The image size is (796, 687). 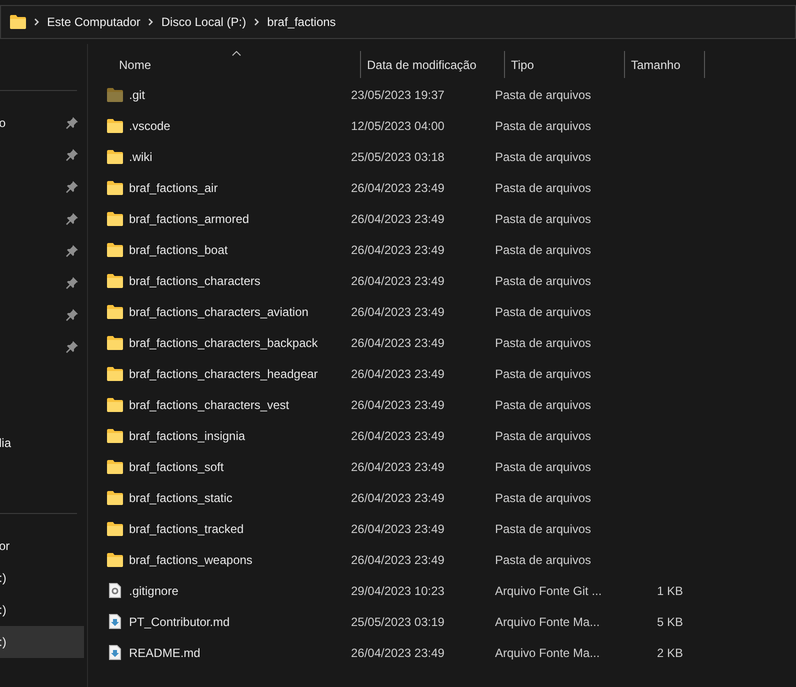 I want to click on file-name: braf_factions_armored, so click(x=189, y=219).